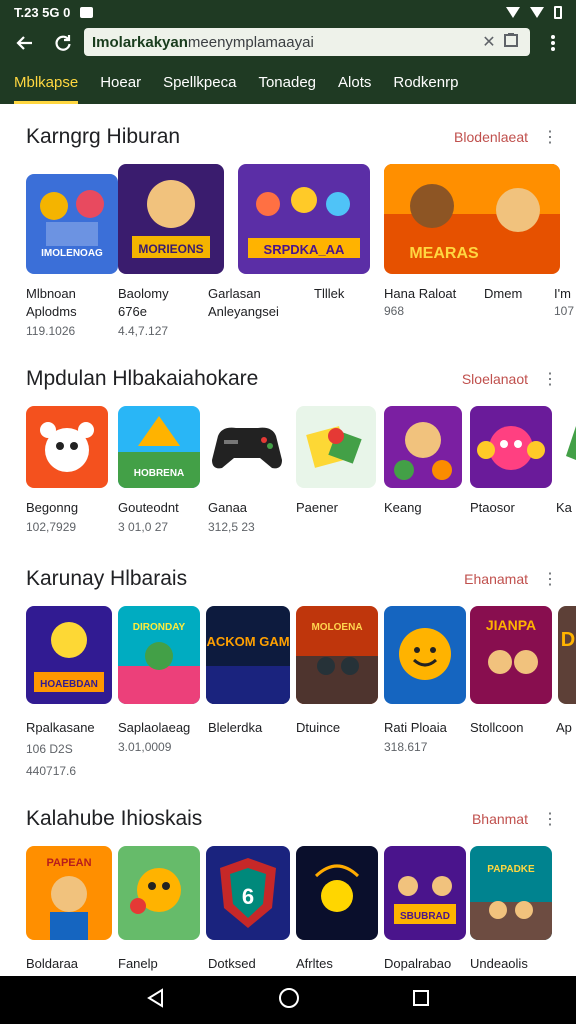  What do you see at coordinates (318, 727) in the screenshot?
I see `app-name: Dtuince` at bounding box center [318, 727].